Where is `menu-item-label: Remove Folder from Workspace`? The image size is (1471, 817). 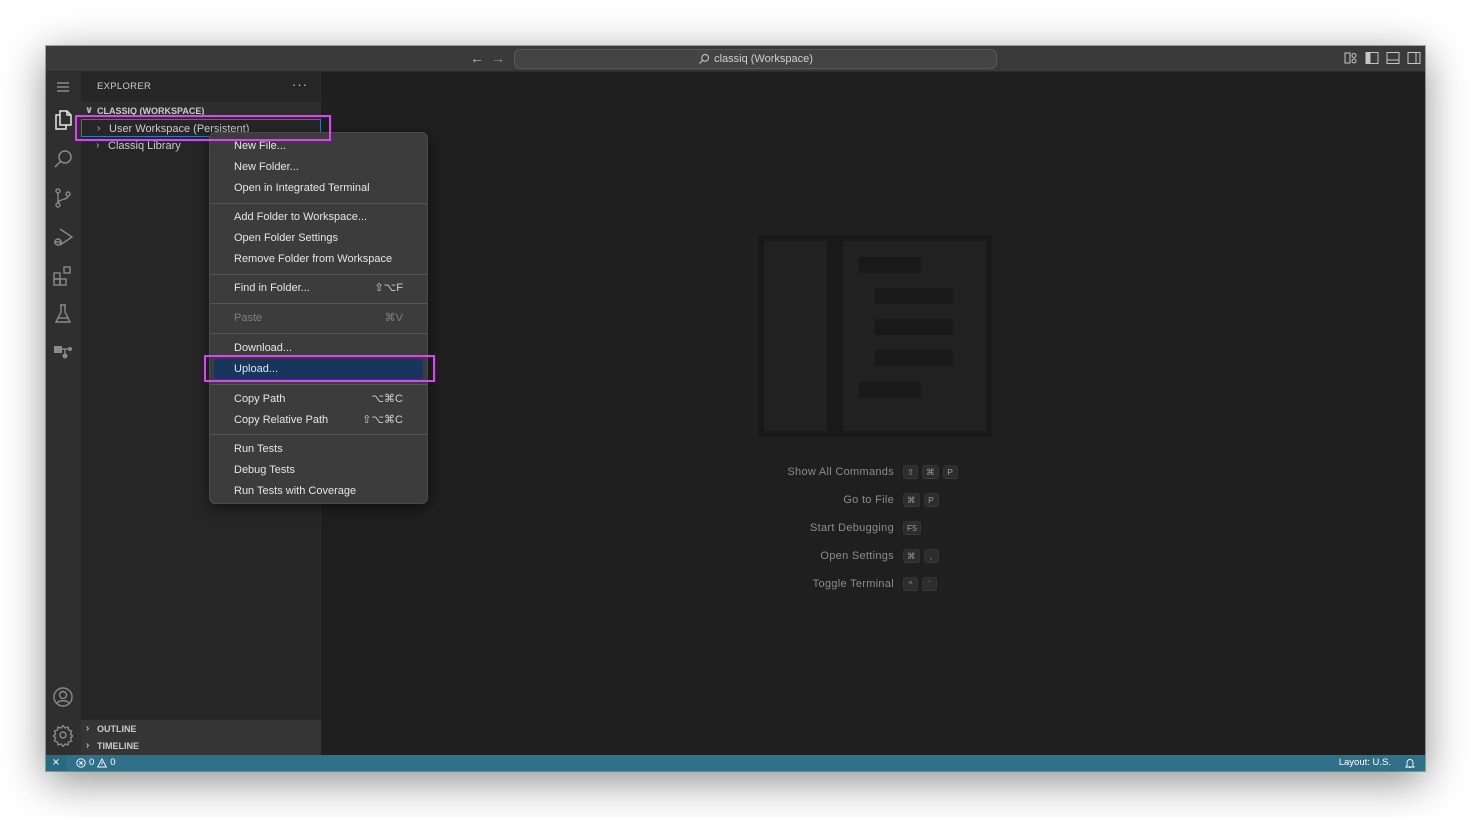
menu-item-label: Remove Folder from Workspace is located at coordinates (313, 259).